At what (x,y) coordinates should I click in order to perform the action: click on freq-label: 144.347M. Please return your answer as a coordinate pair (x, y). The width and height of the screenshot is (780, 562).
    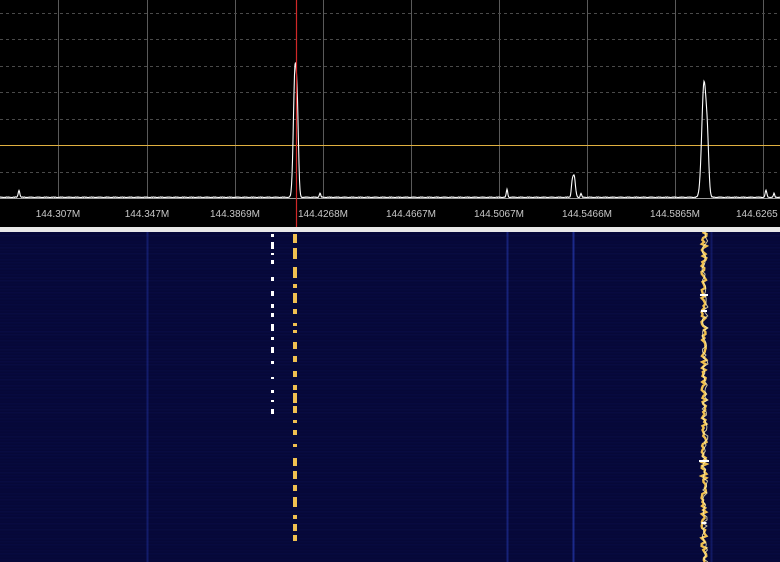
    Looking at the image, I should click on (147, 214).